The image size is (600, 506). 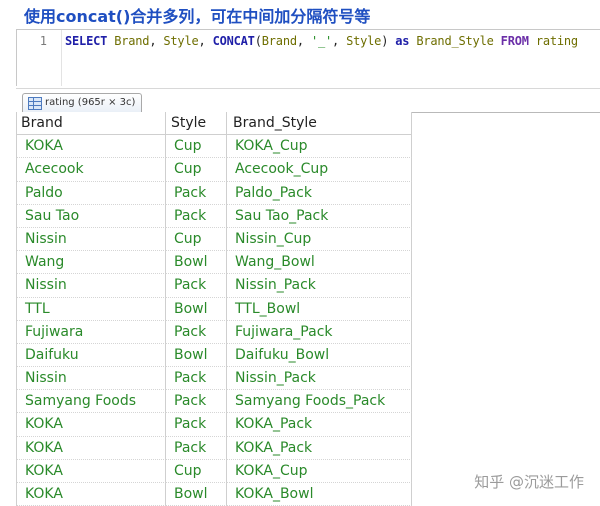 I want to click on kw-from: FROM, so click(x=514, y=41).